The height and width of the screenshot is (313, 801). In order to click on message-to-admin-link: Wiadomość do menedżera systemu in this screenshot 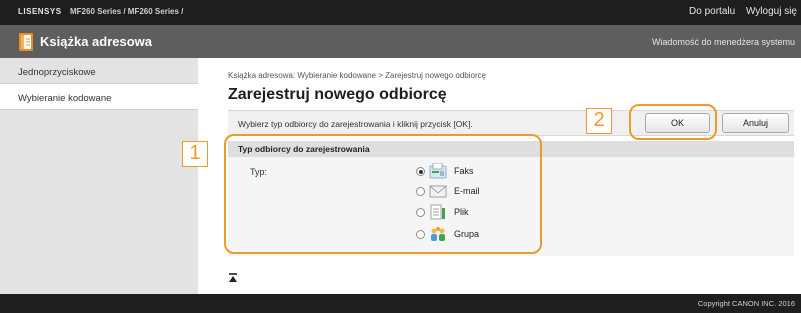, I will do `click(723, 42)`.